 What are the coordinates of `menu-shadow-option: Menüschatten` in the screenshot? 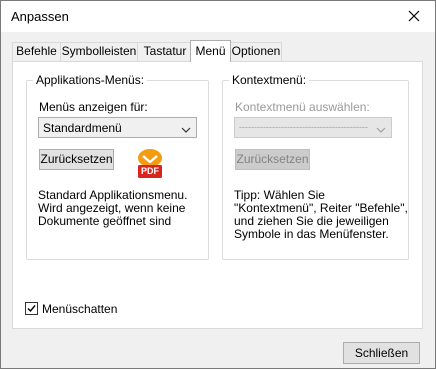 It's located at (85, 309).